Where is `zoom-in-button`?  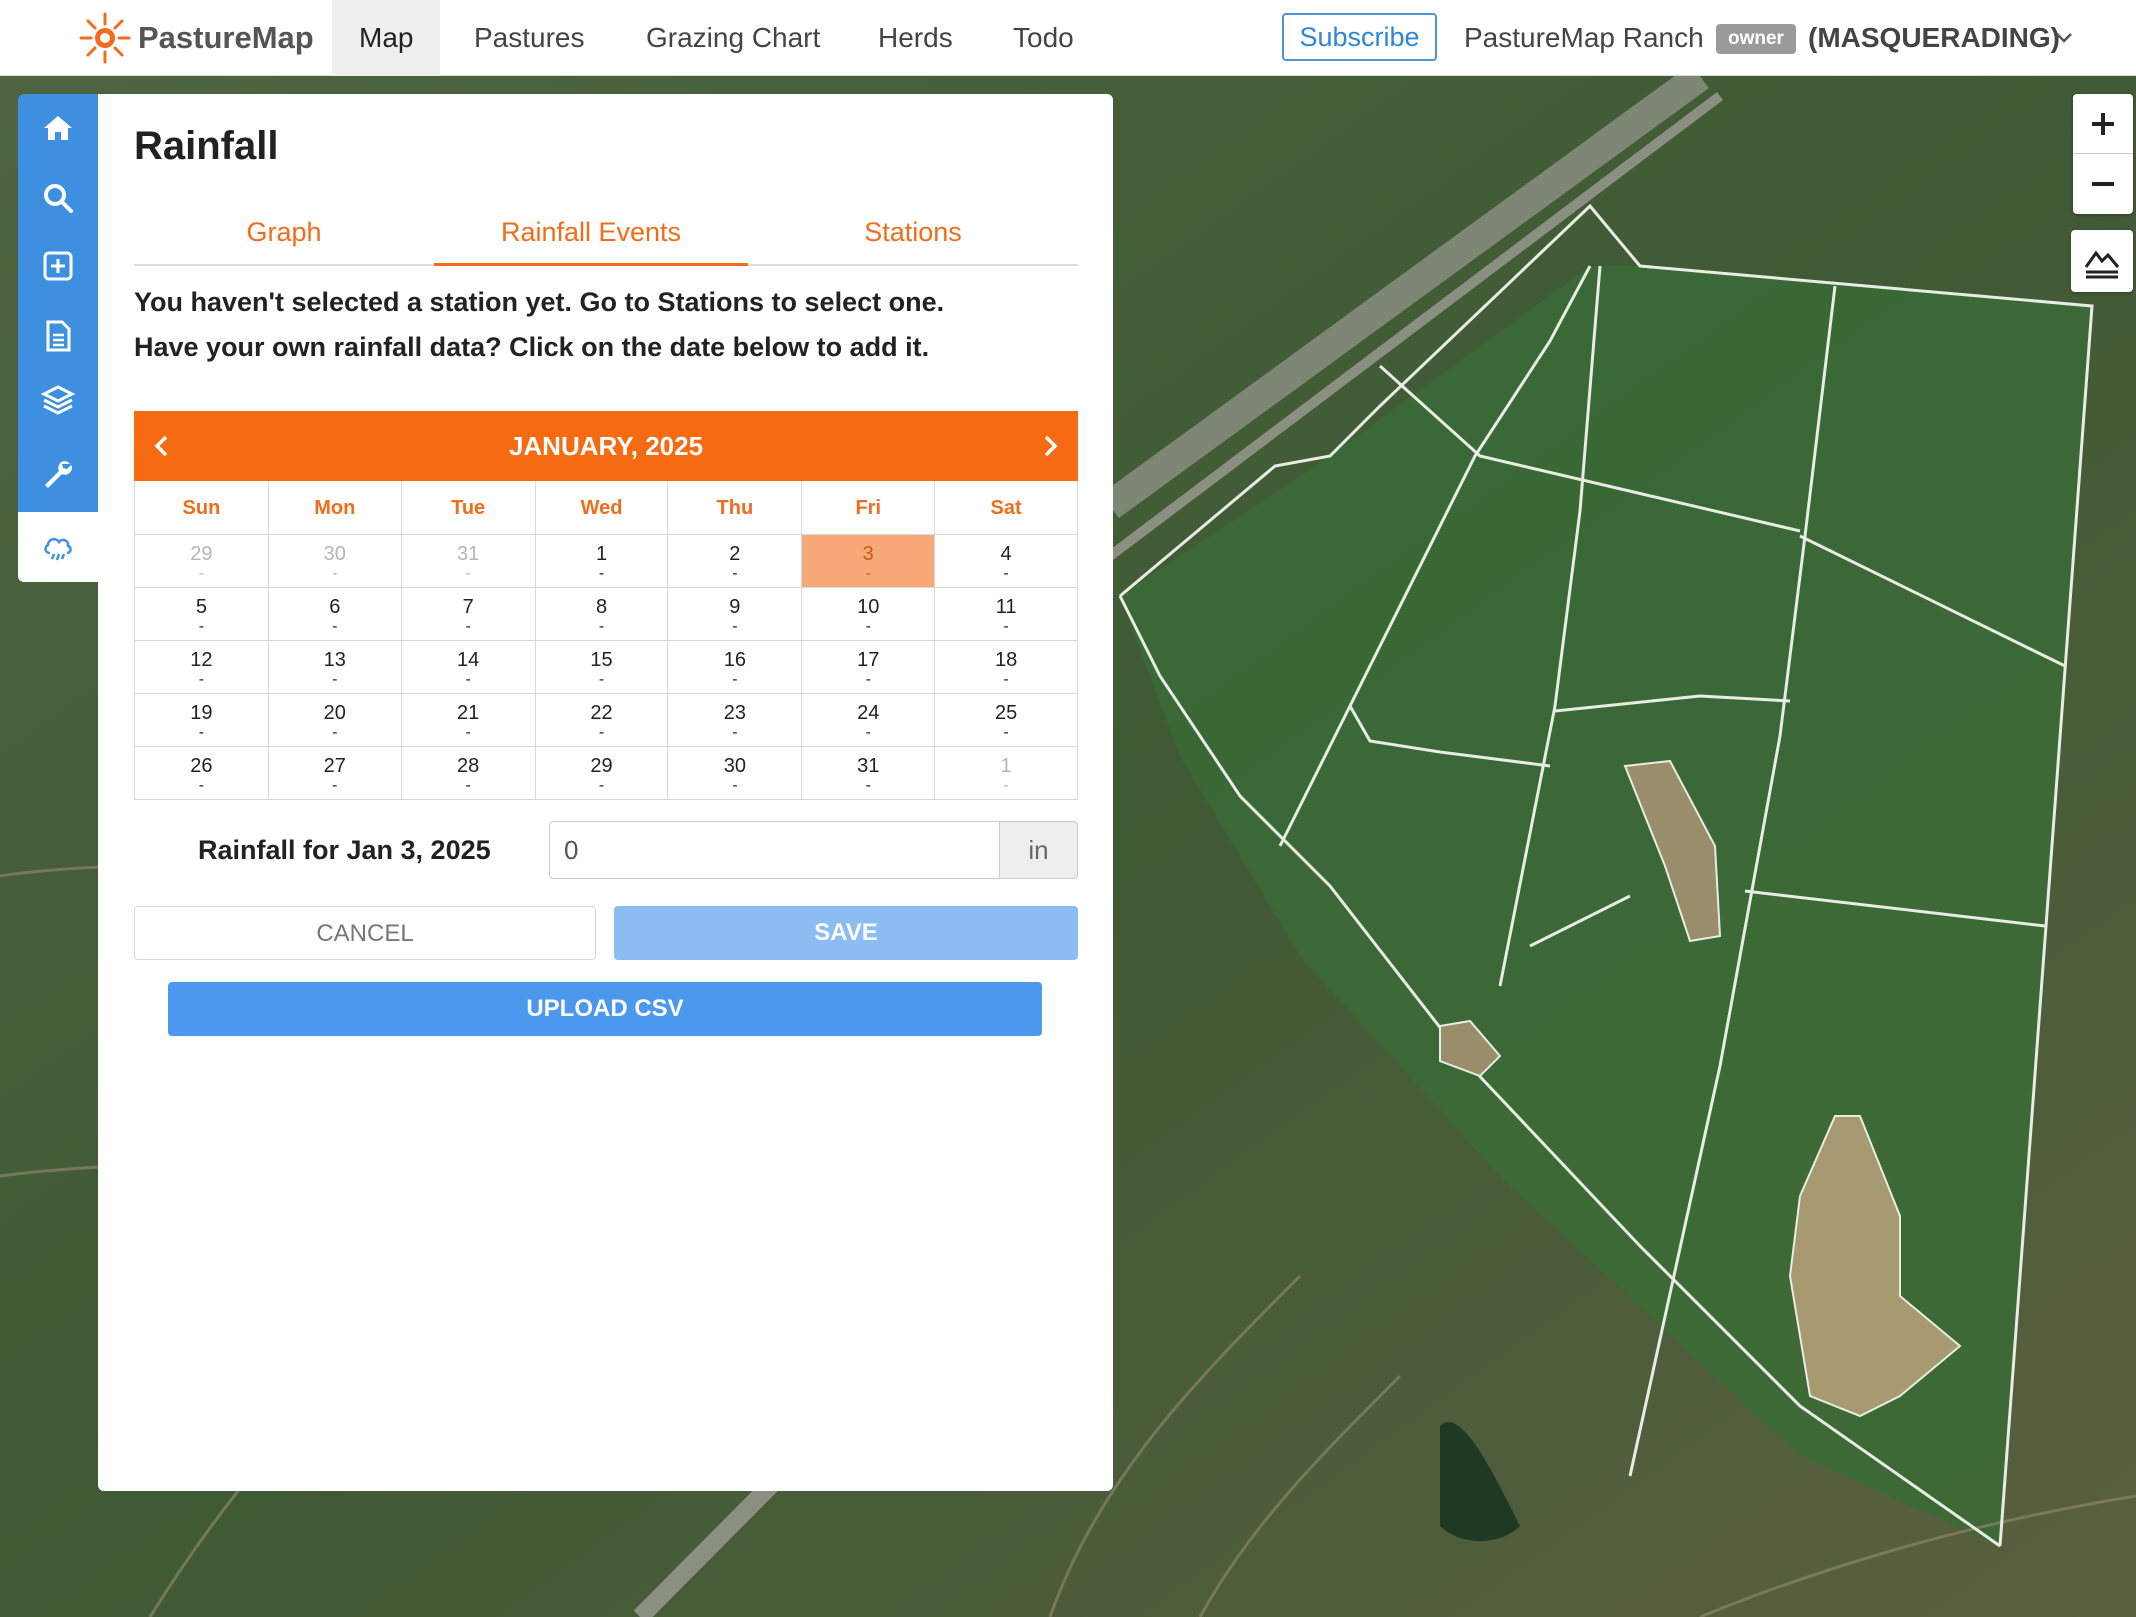 zoom-in-button is located at coordinates (2103, 124).